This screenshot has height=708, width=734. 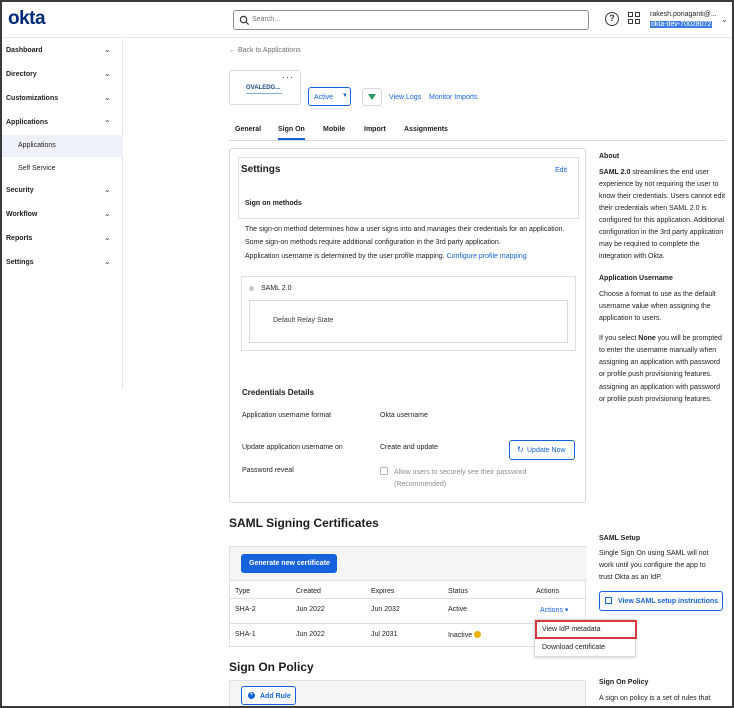 I want to click on chevron-up-icon: ⌃, so click(x=107, y=123).